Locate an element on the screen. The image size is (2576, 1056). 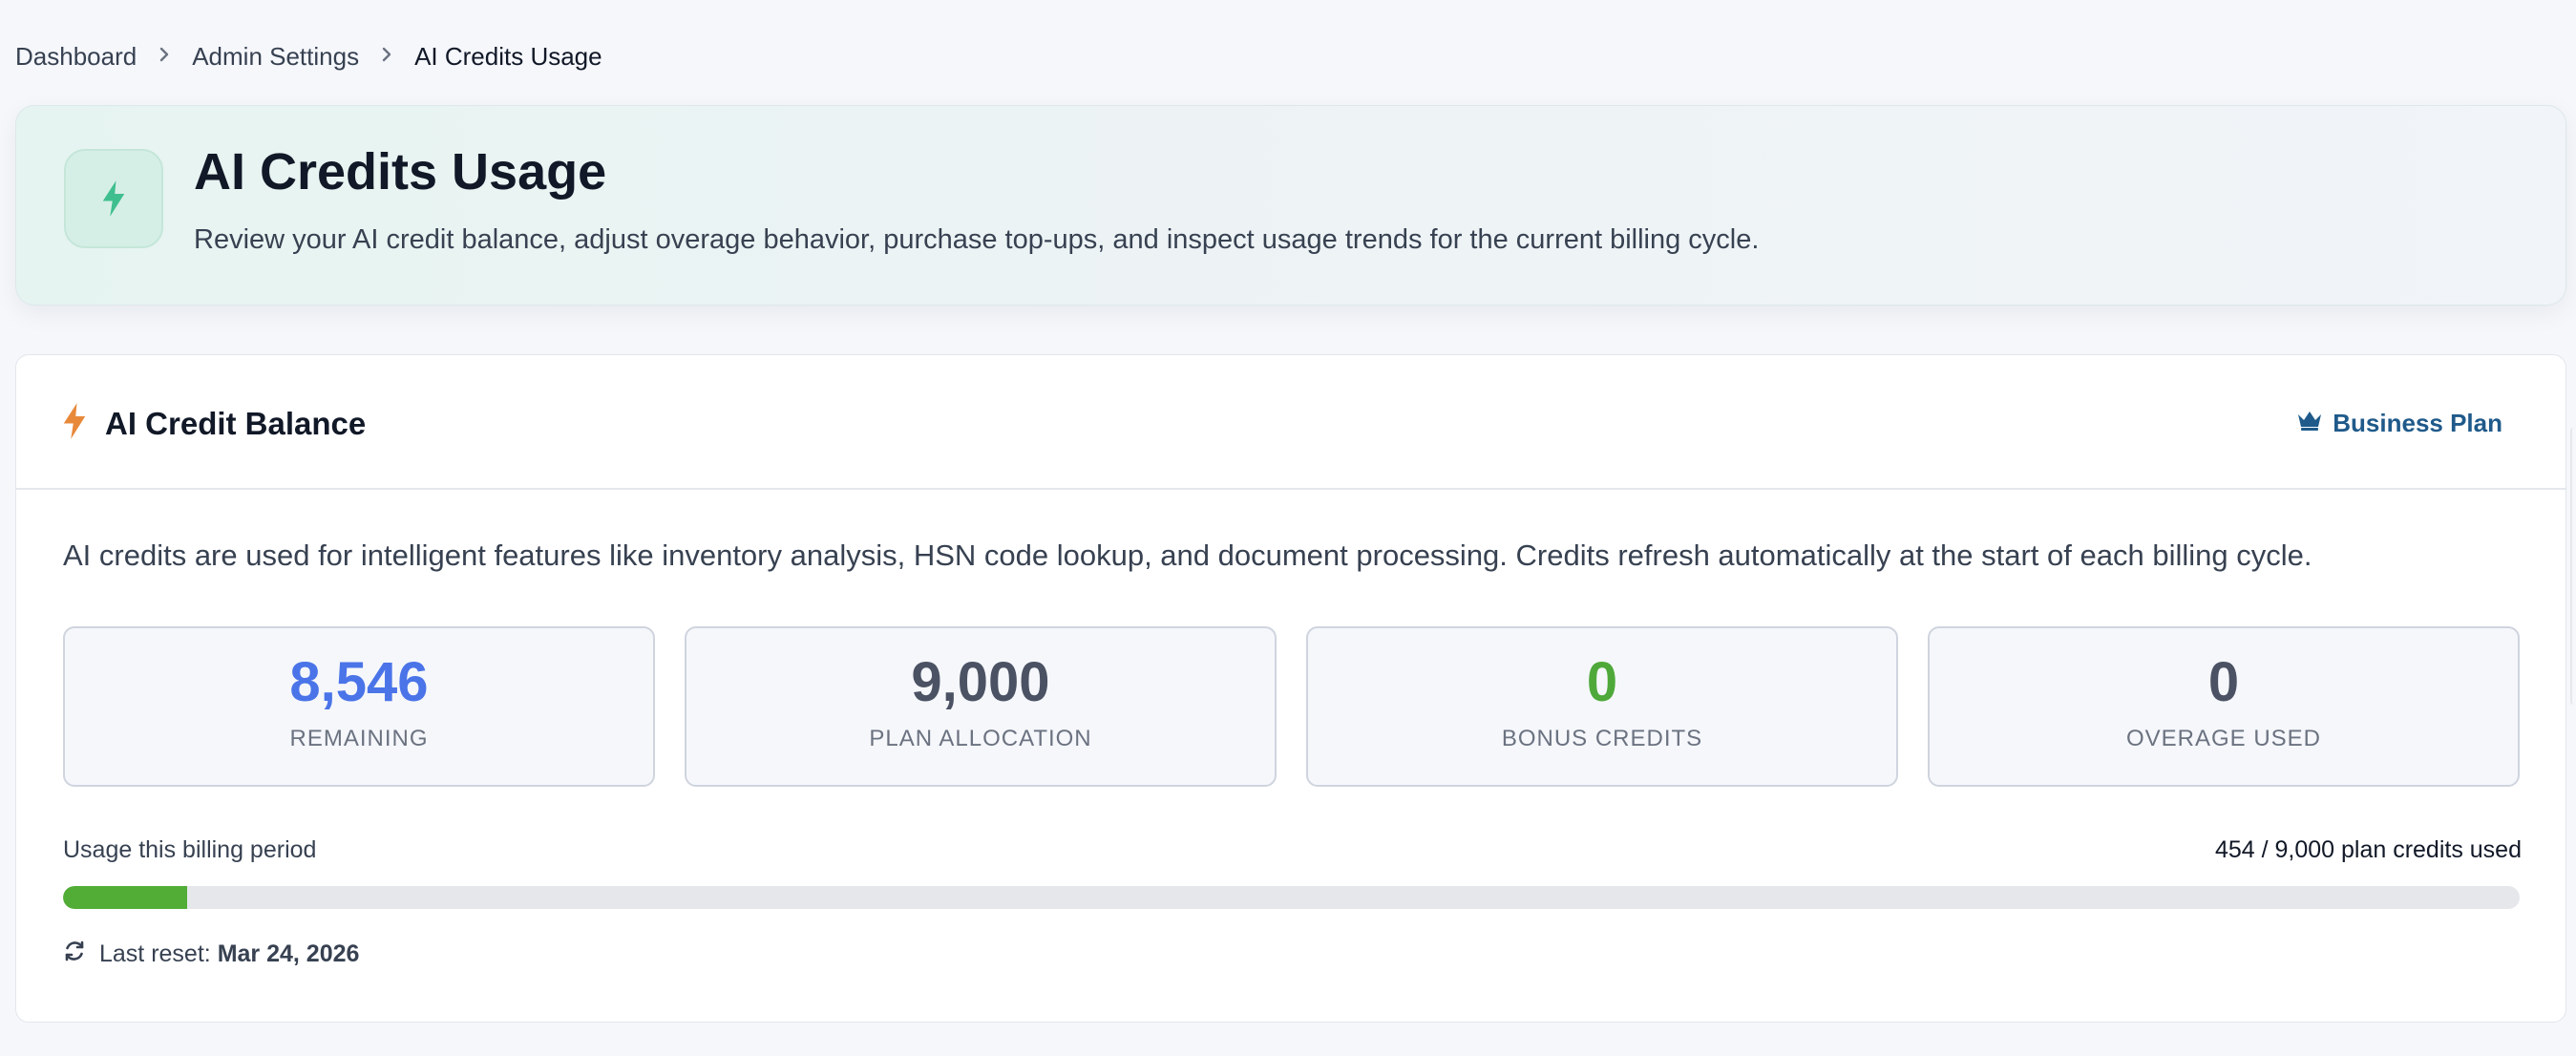
scrollbar is located at coordinates (2573, 566).